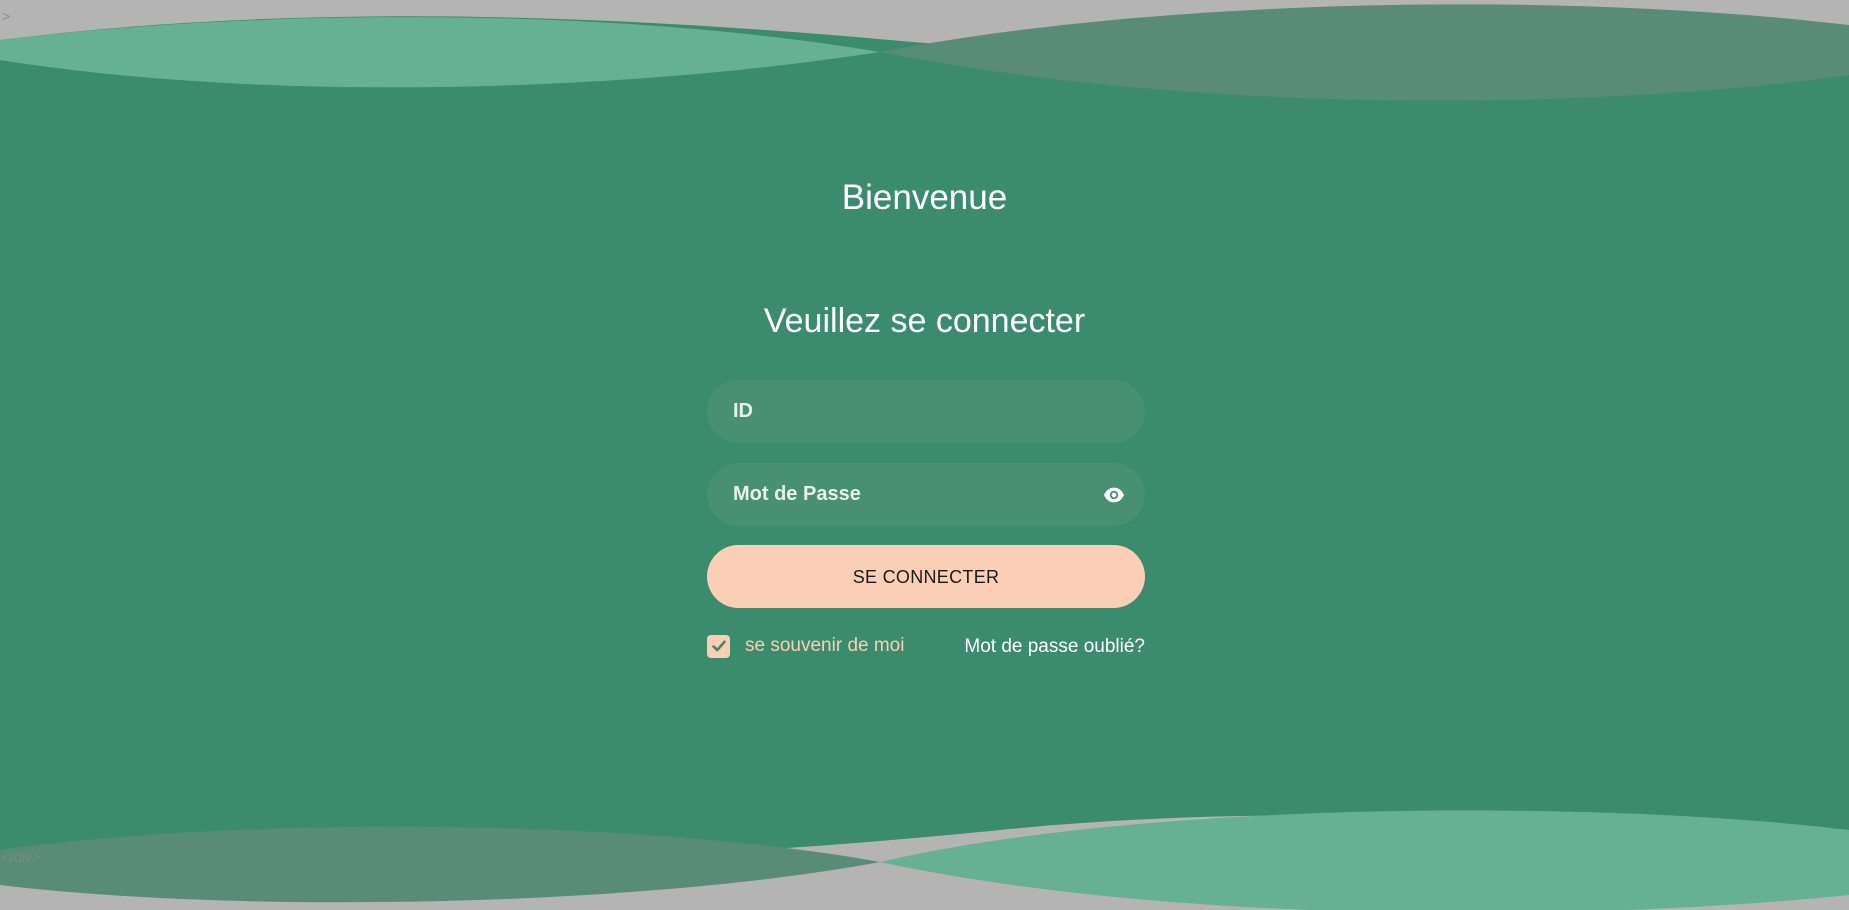 Image resolution: width=1849 pixels, height=910 pixels. I want to click on password-field-wrapper, so click(926, 494).